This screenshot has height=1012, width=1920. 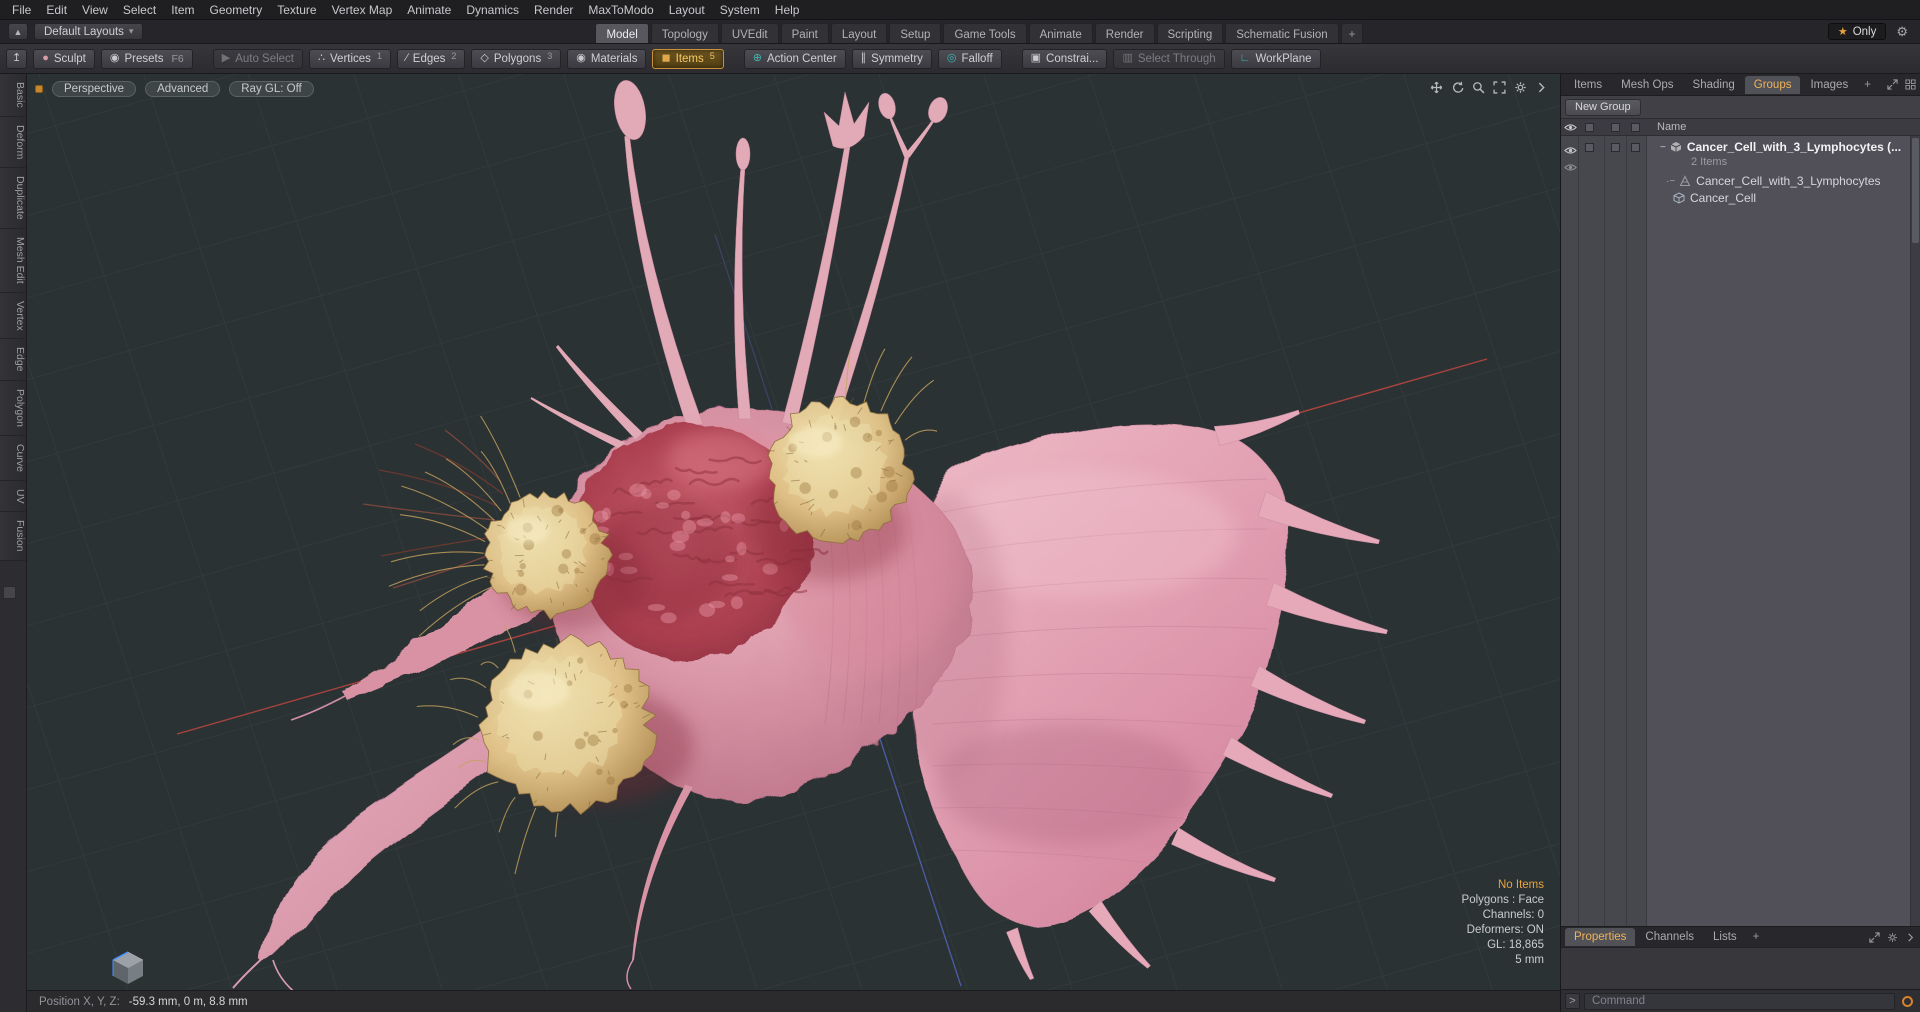 I want to click on group-toggle-b, so click(x=1635, y=147).